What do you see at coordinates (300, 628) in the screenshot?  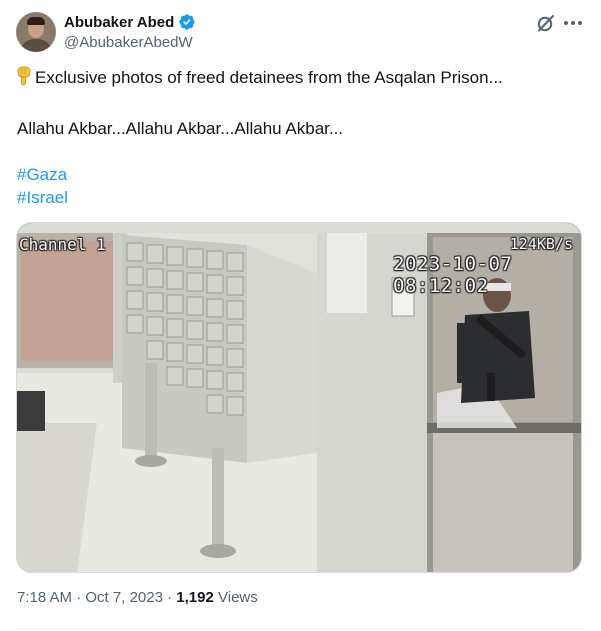 I see `divider` at bounding box center [300, 628].